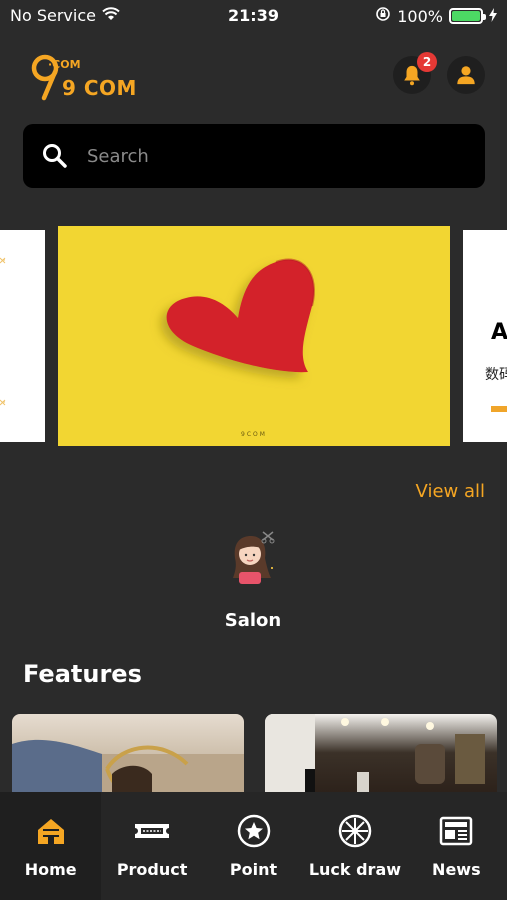  I want to click on nav-item-news: News, so click(456, 846).